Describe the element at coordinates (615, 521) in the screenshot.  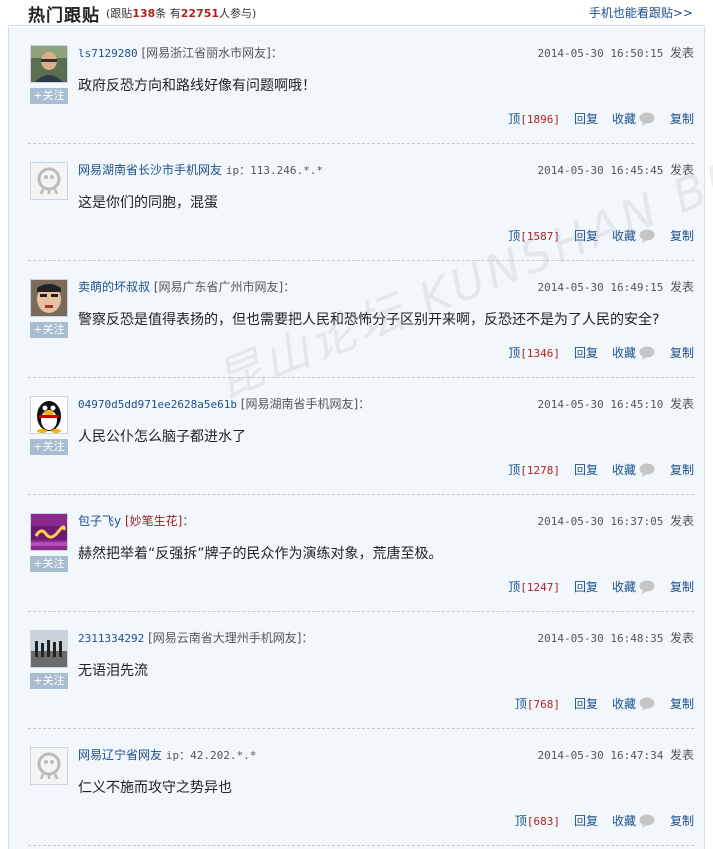
I see `post-time: 2014-05-30 16:37:05 发表` at that location.